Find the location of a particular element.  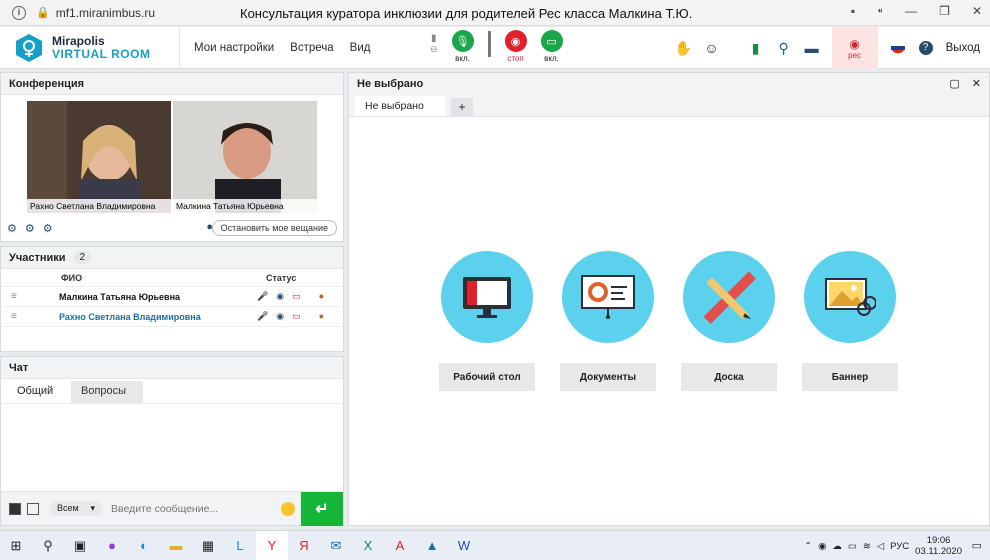

tool-banner: Баннер is located at coordinates (850, 321).